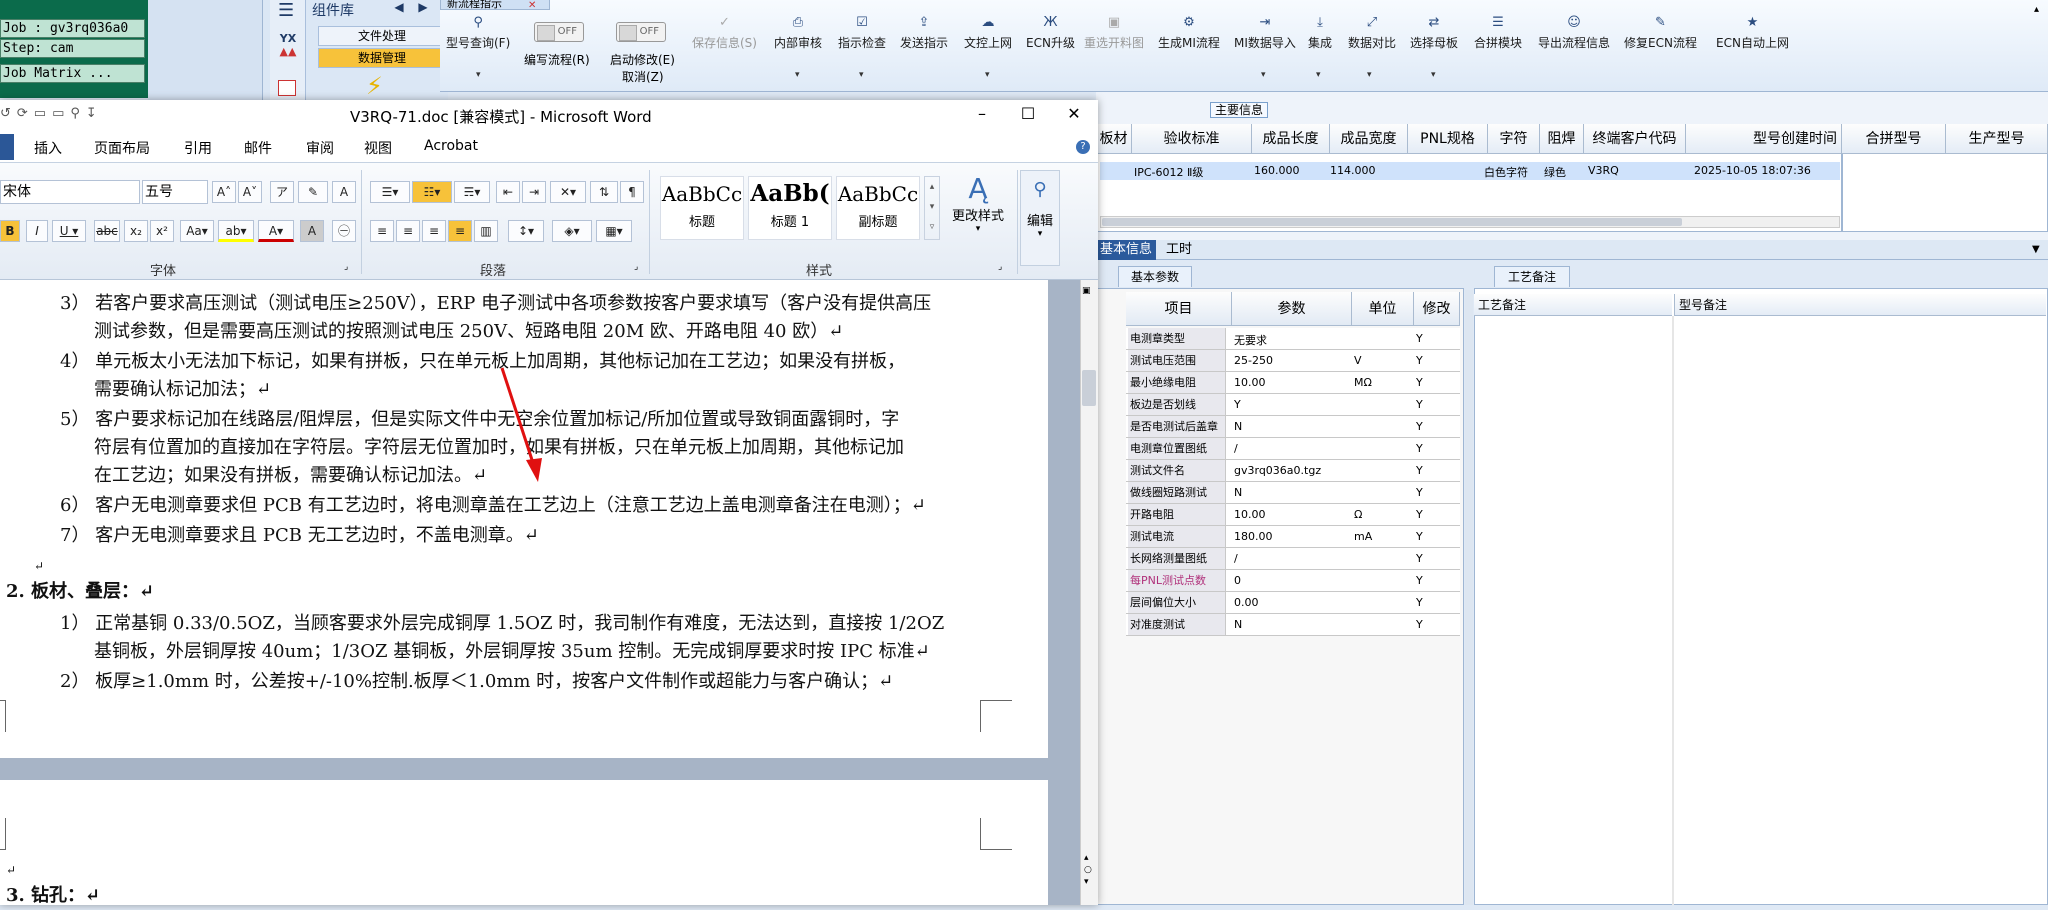 The height and width of the screenshot is (910, 2048). I want to click on param-row: 最小绝缘电阻 10.00 MΩ Y, so click(1293, 383).